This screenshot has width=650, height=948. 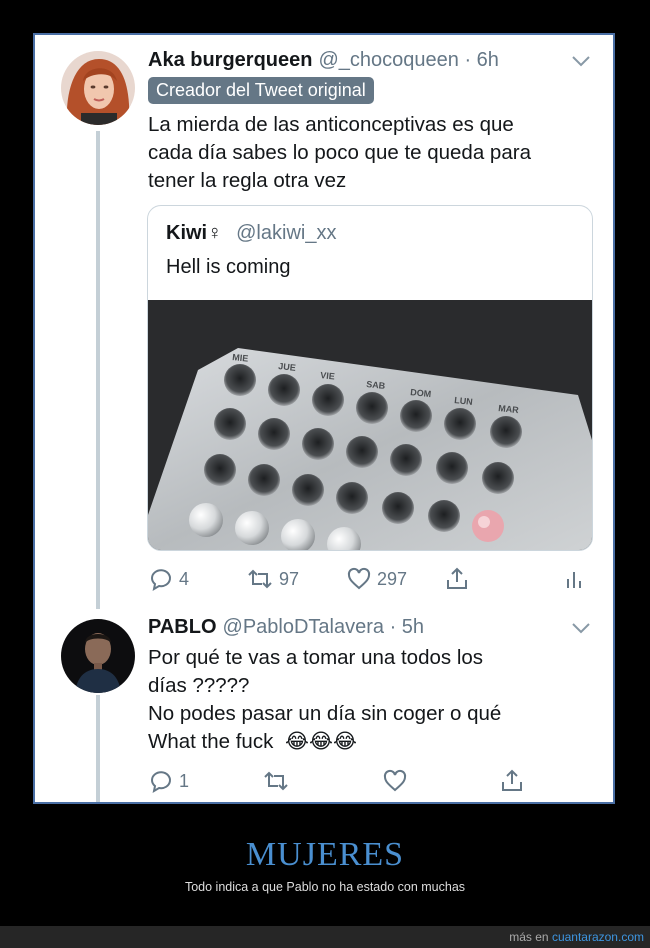 I want to click on author-handle-time: @PabloDTalavera · 5h, so click(x=324, y=627).